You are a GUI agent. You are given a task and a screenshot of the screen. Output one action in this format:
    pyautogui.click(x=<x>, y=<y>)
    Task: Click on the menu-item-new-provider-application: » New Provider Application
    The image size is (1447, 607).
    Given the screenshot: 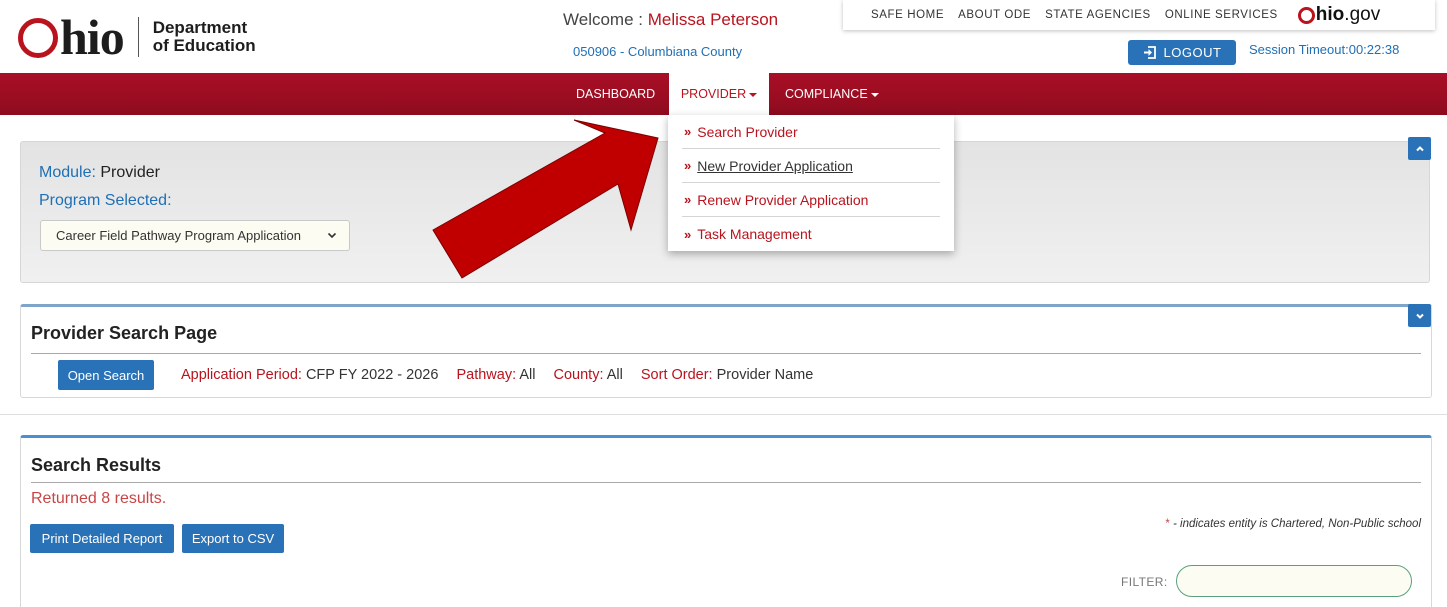 What is the action you would take?
    pyautogui.click(x=811, y=166)
    